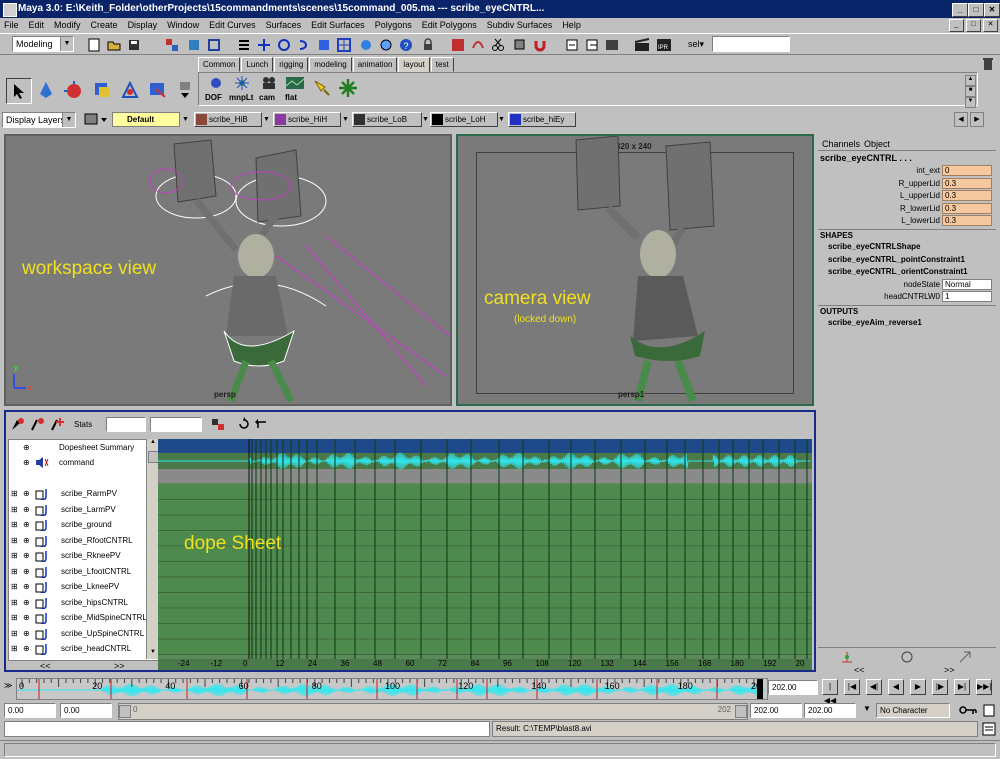 This screenshot has width=1000, height=759. What do you see at coordinates (307, 119) in the screenshot?
I see `layer-scribe-hih: scribe_HiH` at bounding box center [307, 119].